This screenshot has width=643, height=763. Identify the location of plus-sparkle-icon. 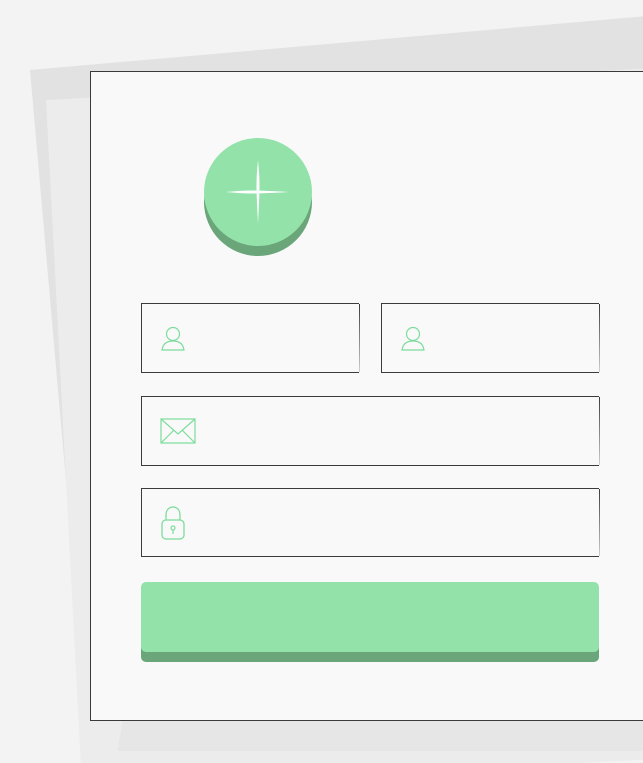
(258, 192).